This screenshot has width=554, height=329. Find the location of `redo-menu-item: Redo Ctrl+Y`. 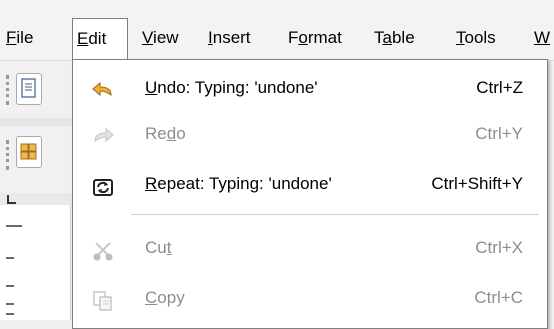

redo-menu-item: Redo Ctrl+Y is located at coordinates (310, 134).